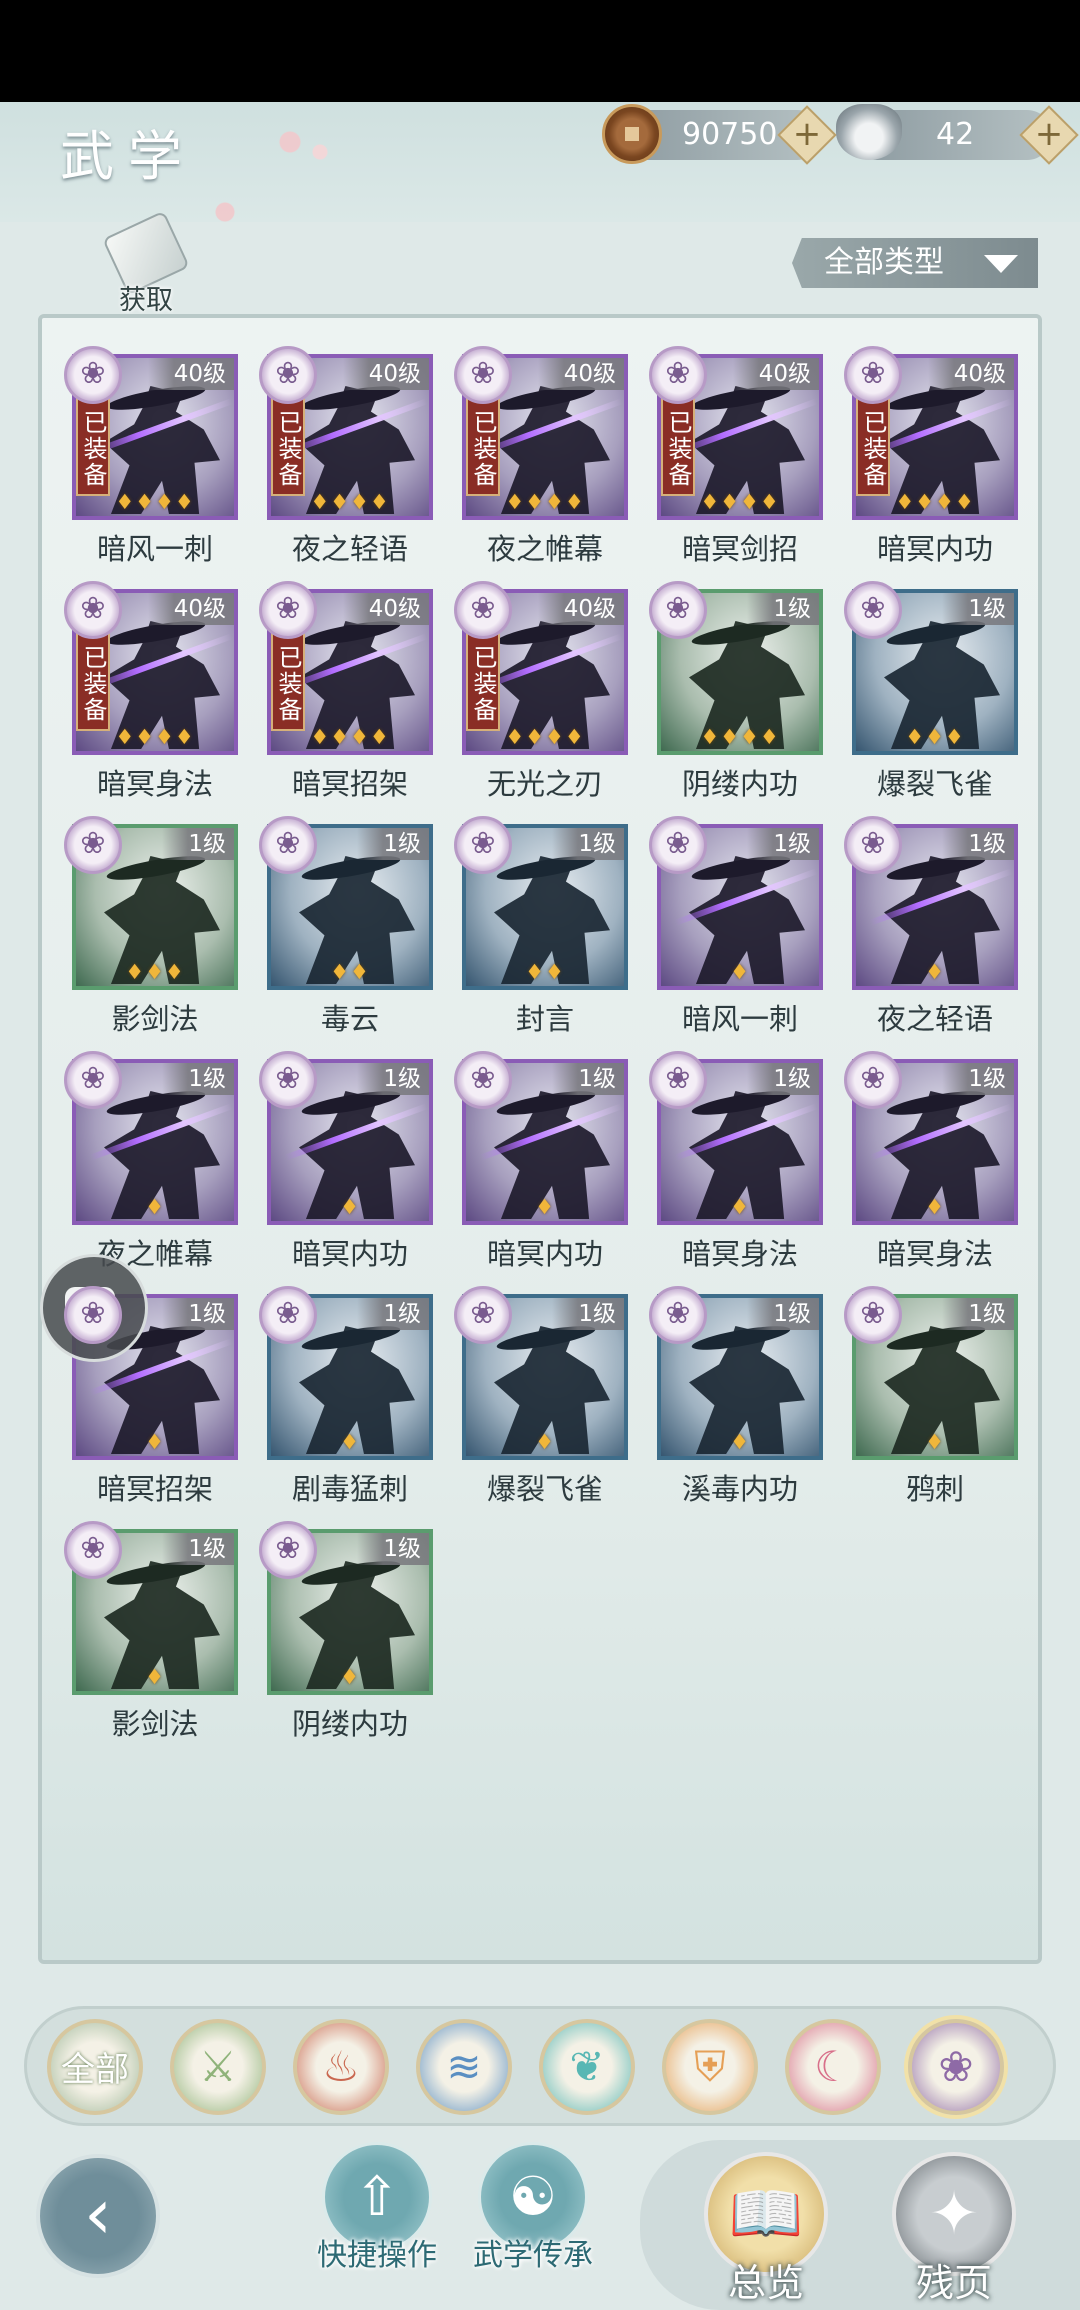  What do you see at coordinates (128, 156) in the screenshot?
I see `page-title: 武学` at bounding box center [128, 156].